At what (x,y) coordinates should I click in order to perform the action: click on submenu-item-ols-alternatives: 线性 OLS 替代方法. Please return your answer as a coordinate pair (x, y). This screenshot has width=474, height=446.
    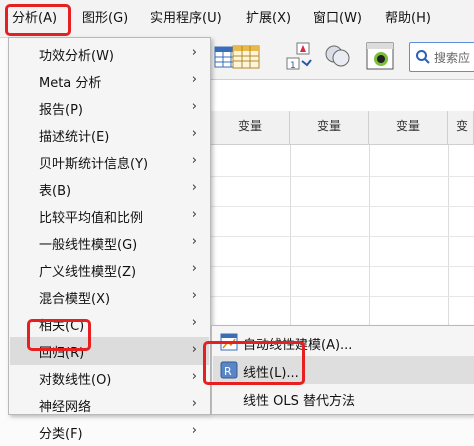
    Looking at the image, I should click on (343, 398).